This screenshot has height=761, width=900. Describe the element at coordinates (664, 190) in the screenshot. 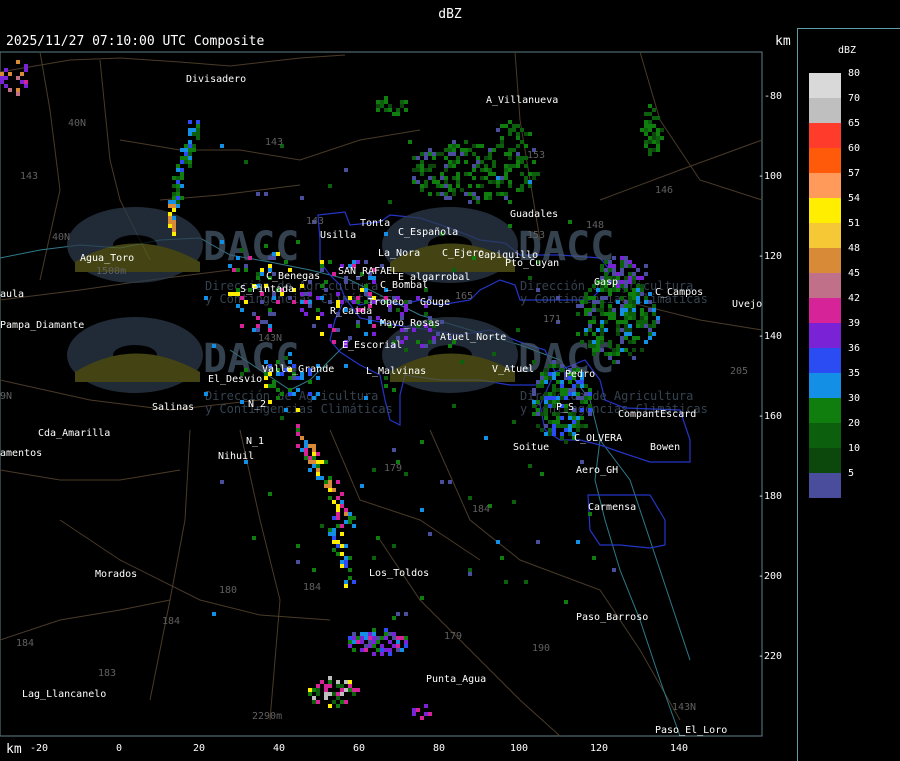

I see `svg-text: 146` at that location.